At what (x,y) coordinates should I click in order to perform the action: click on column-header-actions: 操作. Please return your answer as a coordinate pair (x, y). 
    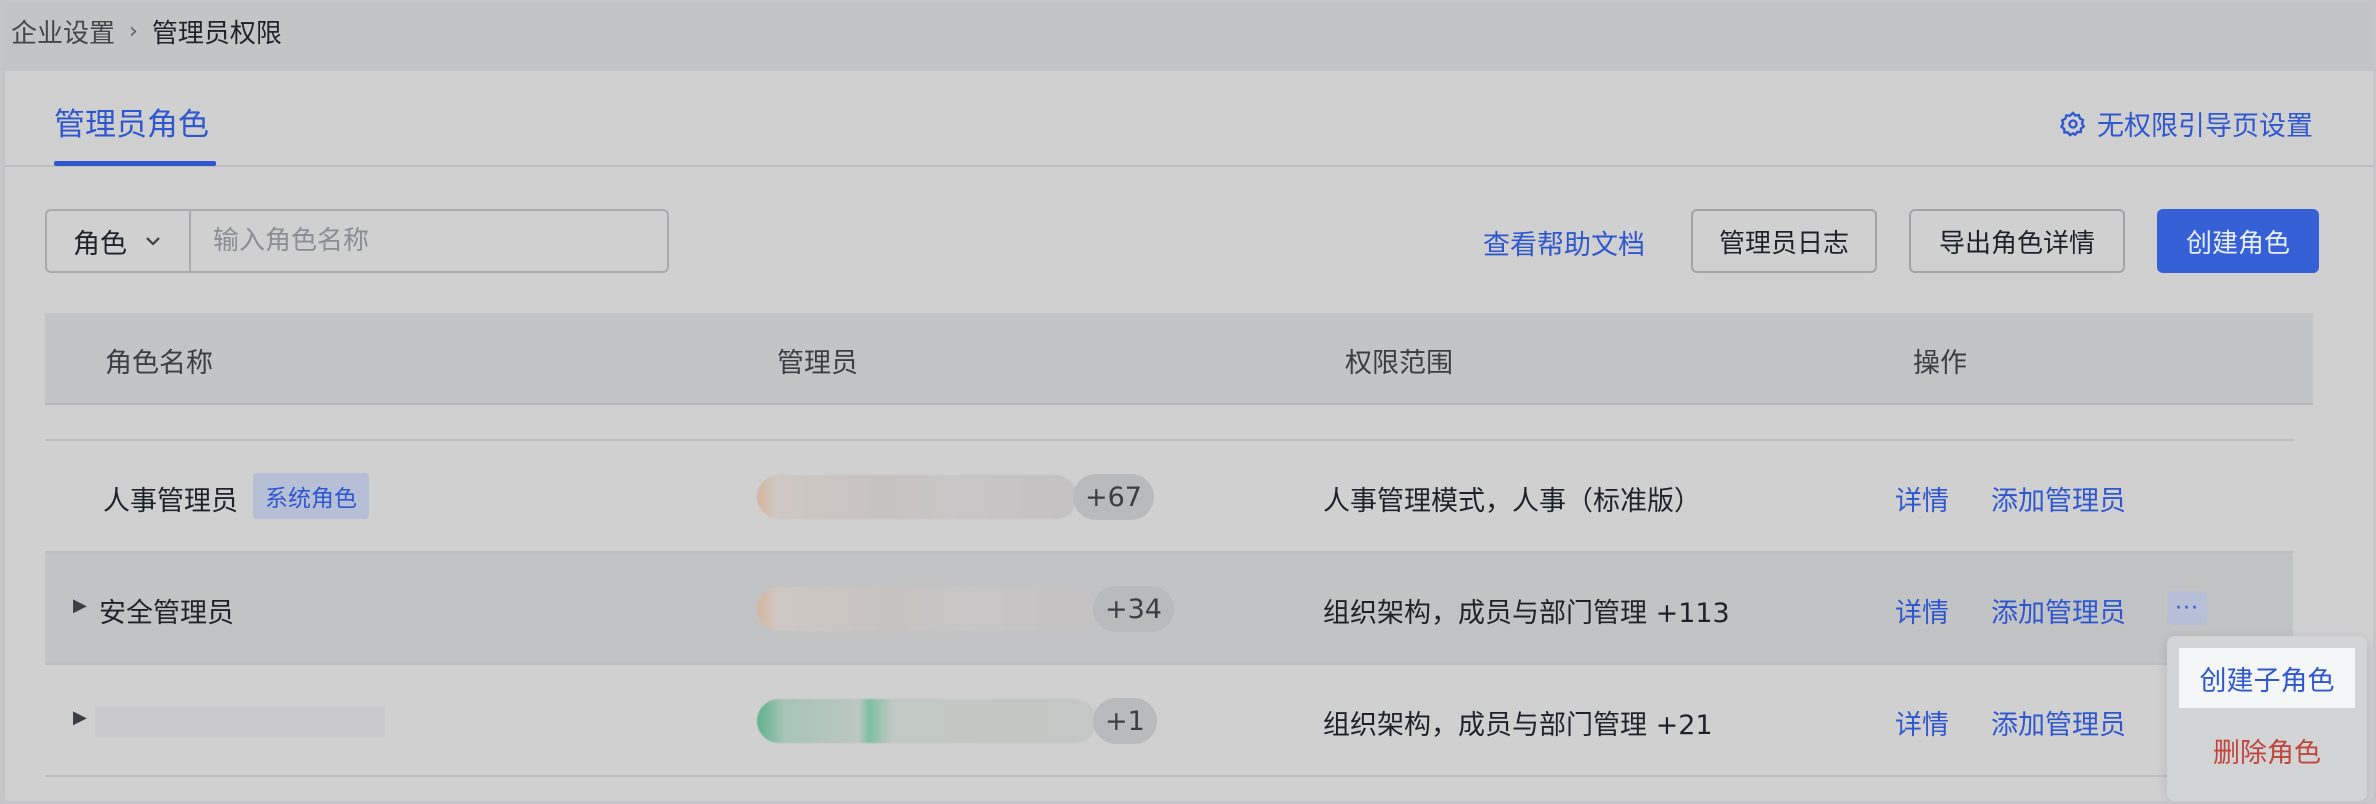
    Looking at the image, I should click on (1940, 363).